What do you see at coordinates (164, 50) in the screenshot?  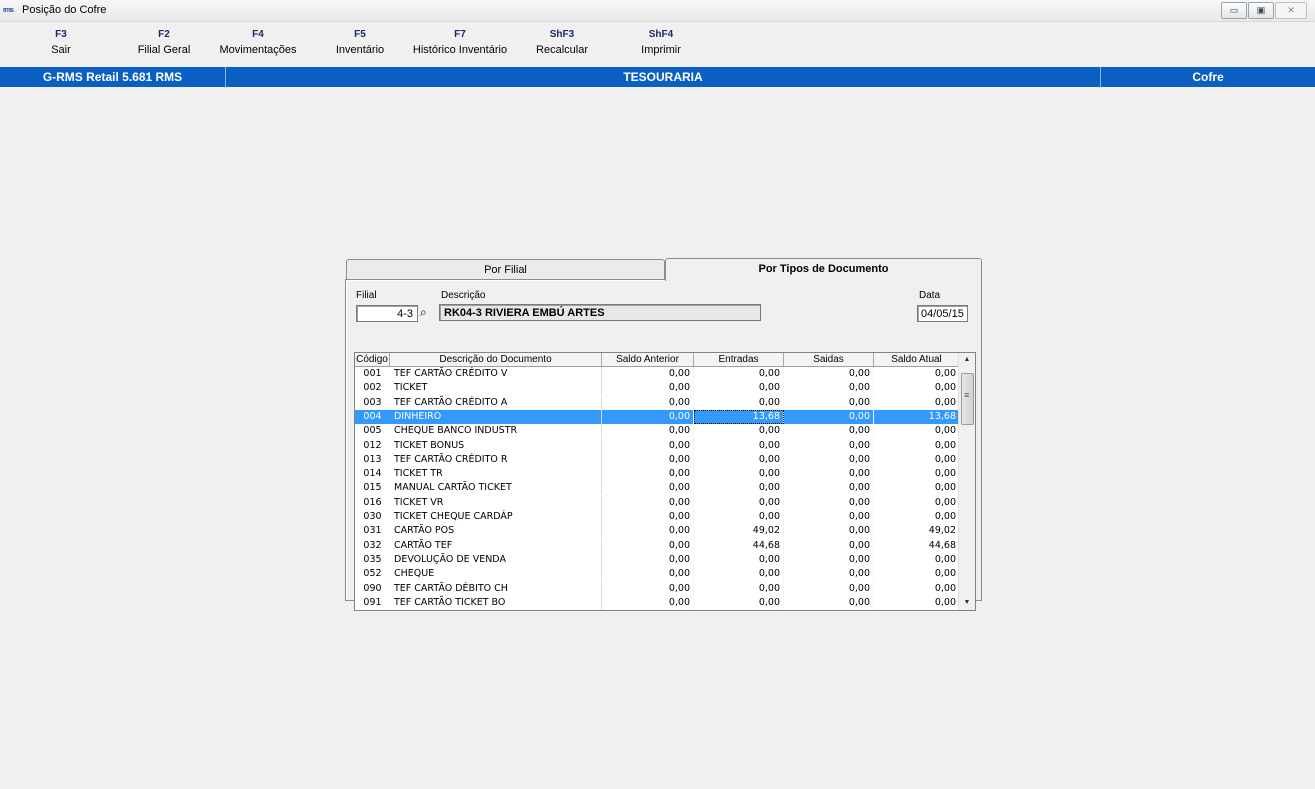 I see `fkey-label: Filial Geral` at bounding box center [164, 50].